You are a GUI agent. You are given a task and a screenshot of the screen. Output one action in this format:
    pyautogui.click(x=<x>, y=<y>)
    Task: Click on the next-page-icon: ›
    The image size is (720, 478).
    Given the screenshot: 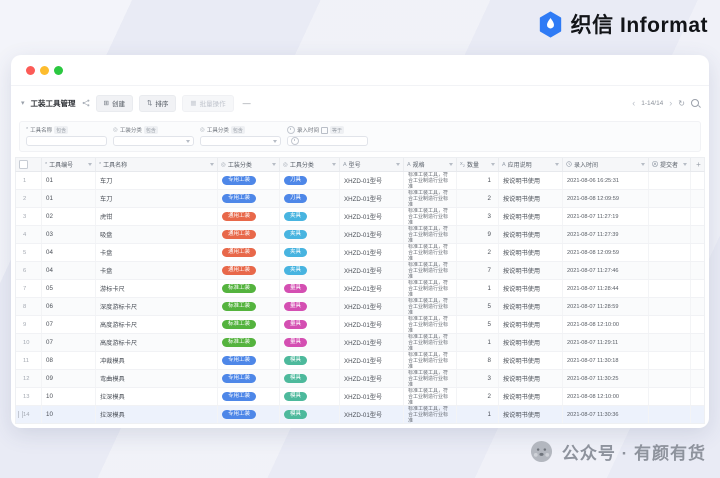 What is the action you would take?
    pyautogui.click(x=670, y=103)
    